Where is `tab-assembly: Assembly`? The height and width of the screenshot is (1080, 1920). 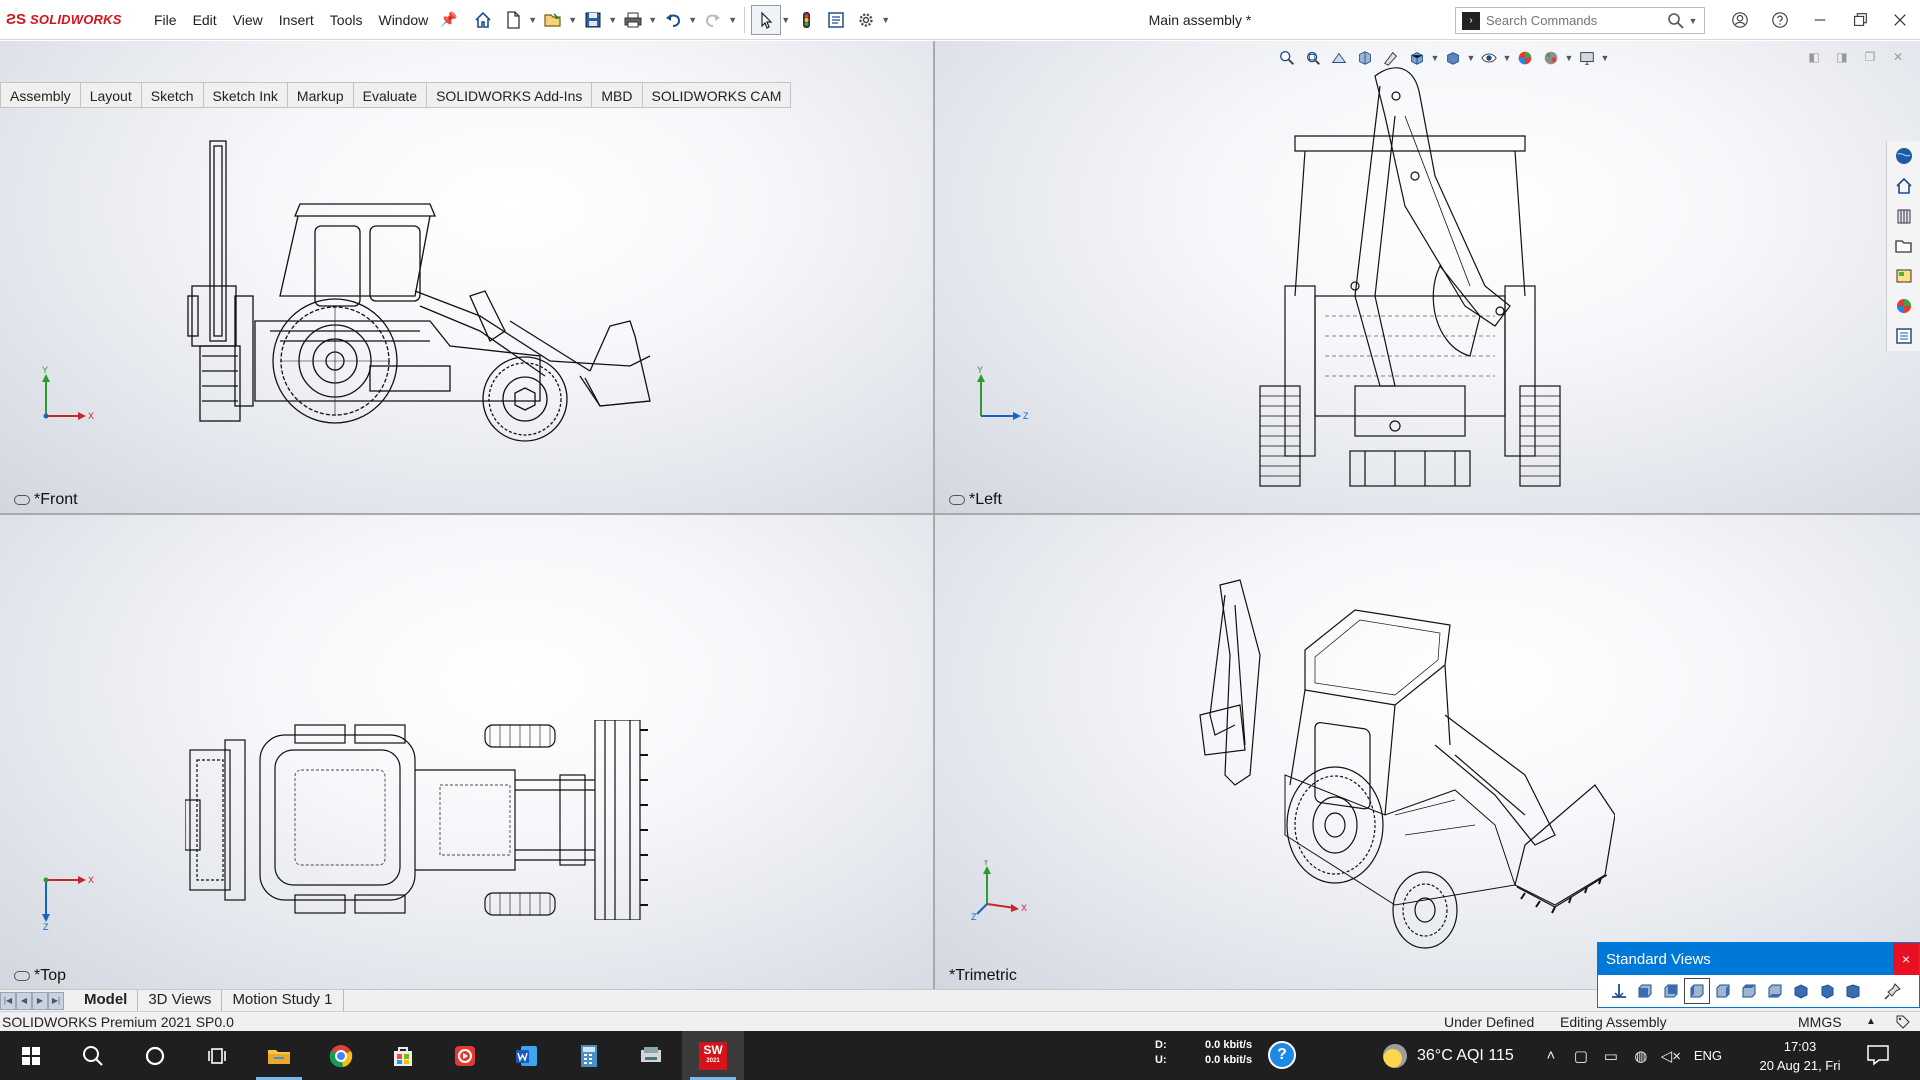
tab-assembly: Assembly is located at coordinates (40, 95).